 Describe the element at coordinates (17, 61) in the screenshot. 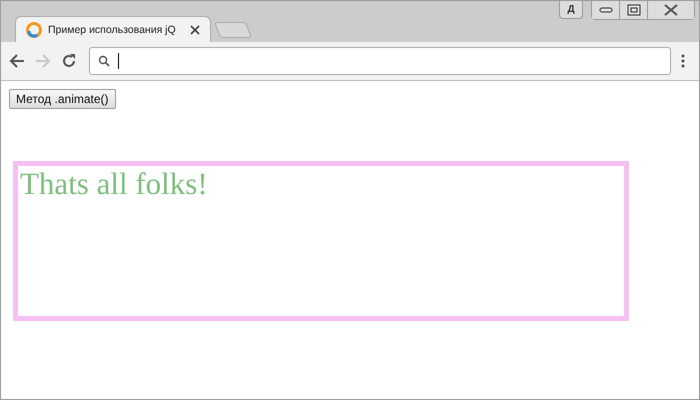

I see `back-icon` at that location.